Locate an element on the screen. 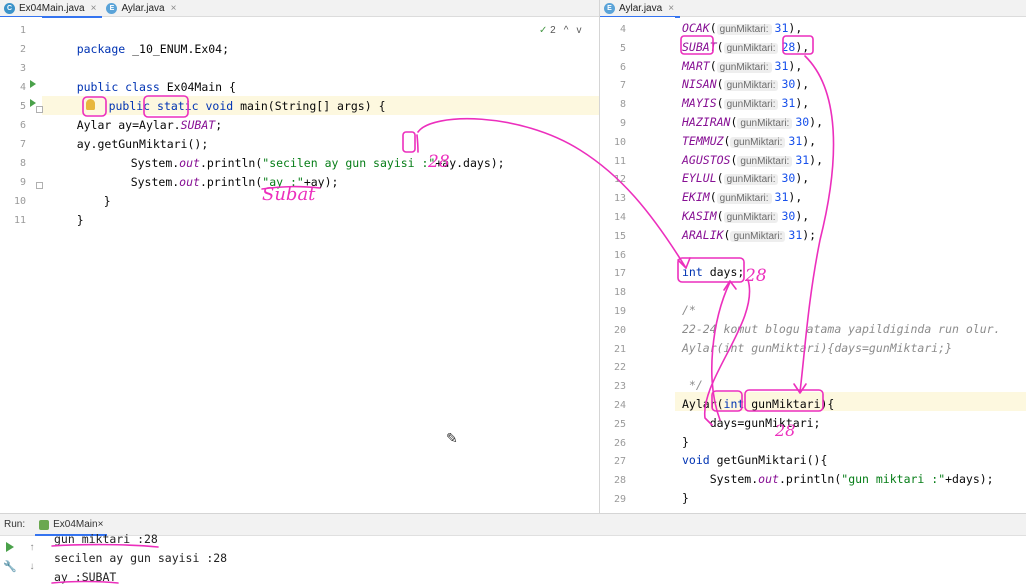 The image size is (1026, 588). line-number: 13 is located at coordinates (619, 199).